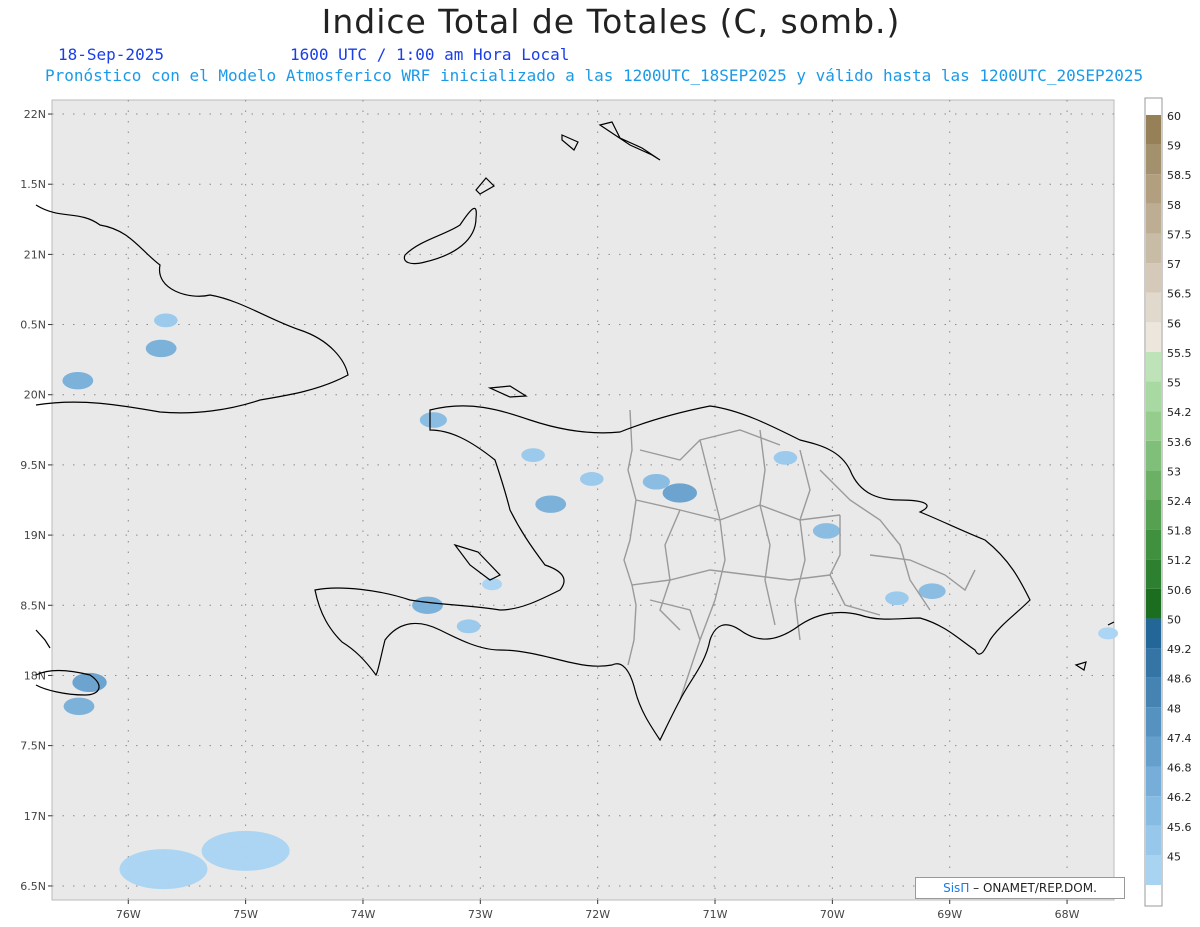 This screenshot has height=927, width=1200. I want to click on y-tick-label: 1.5N, so click(33, 184).